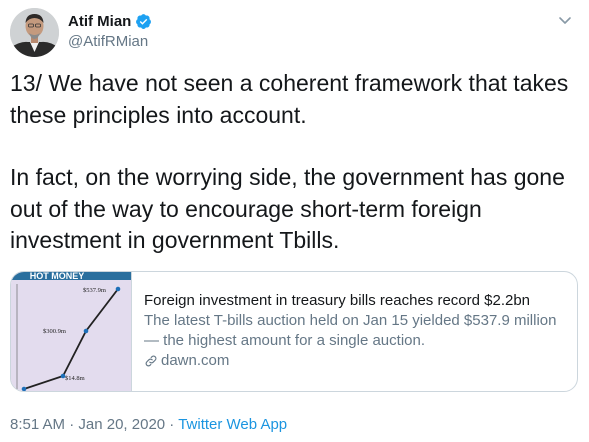 The width and height of the screenshot is (589, 442). Describe the element at coordinates (143, 21) in the screenshot. I see `verified-badge-icon` at that location.